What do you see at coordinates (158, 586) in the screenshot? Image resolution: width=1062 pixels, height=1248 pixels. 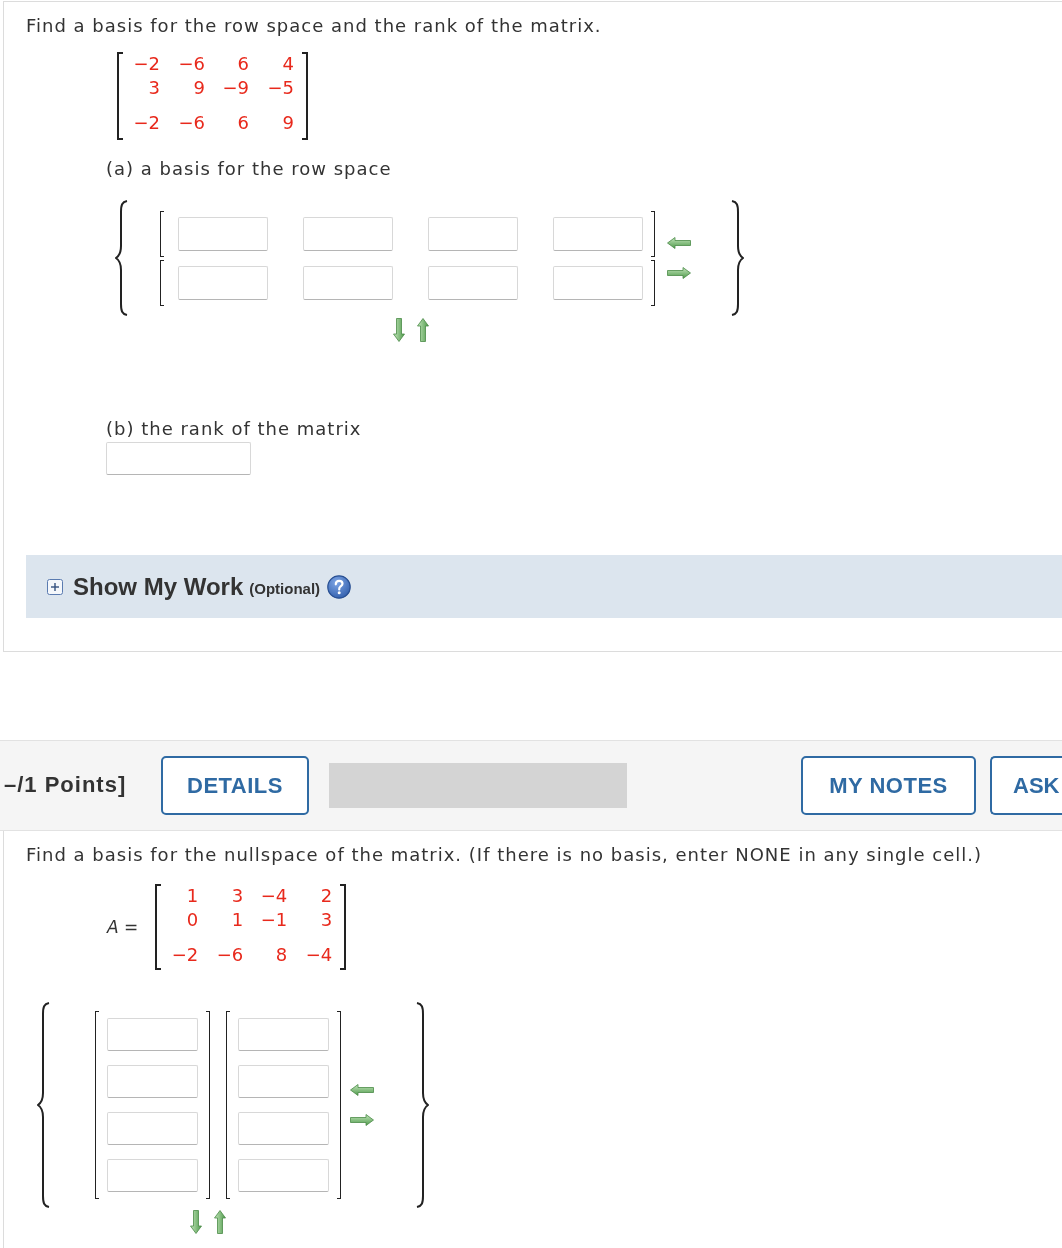 I see `show-my-work-toggle: Show My Work` at bounding box center [158, 586].